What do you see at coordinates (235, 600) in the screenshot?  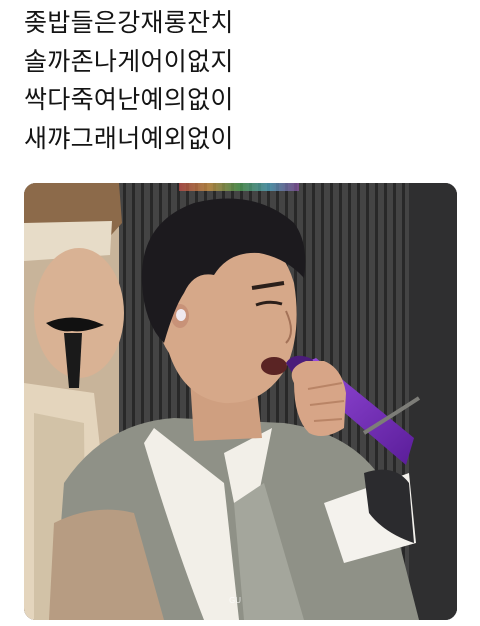 I see `video-watermark: GU` at bounding box center [235, 600].